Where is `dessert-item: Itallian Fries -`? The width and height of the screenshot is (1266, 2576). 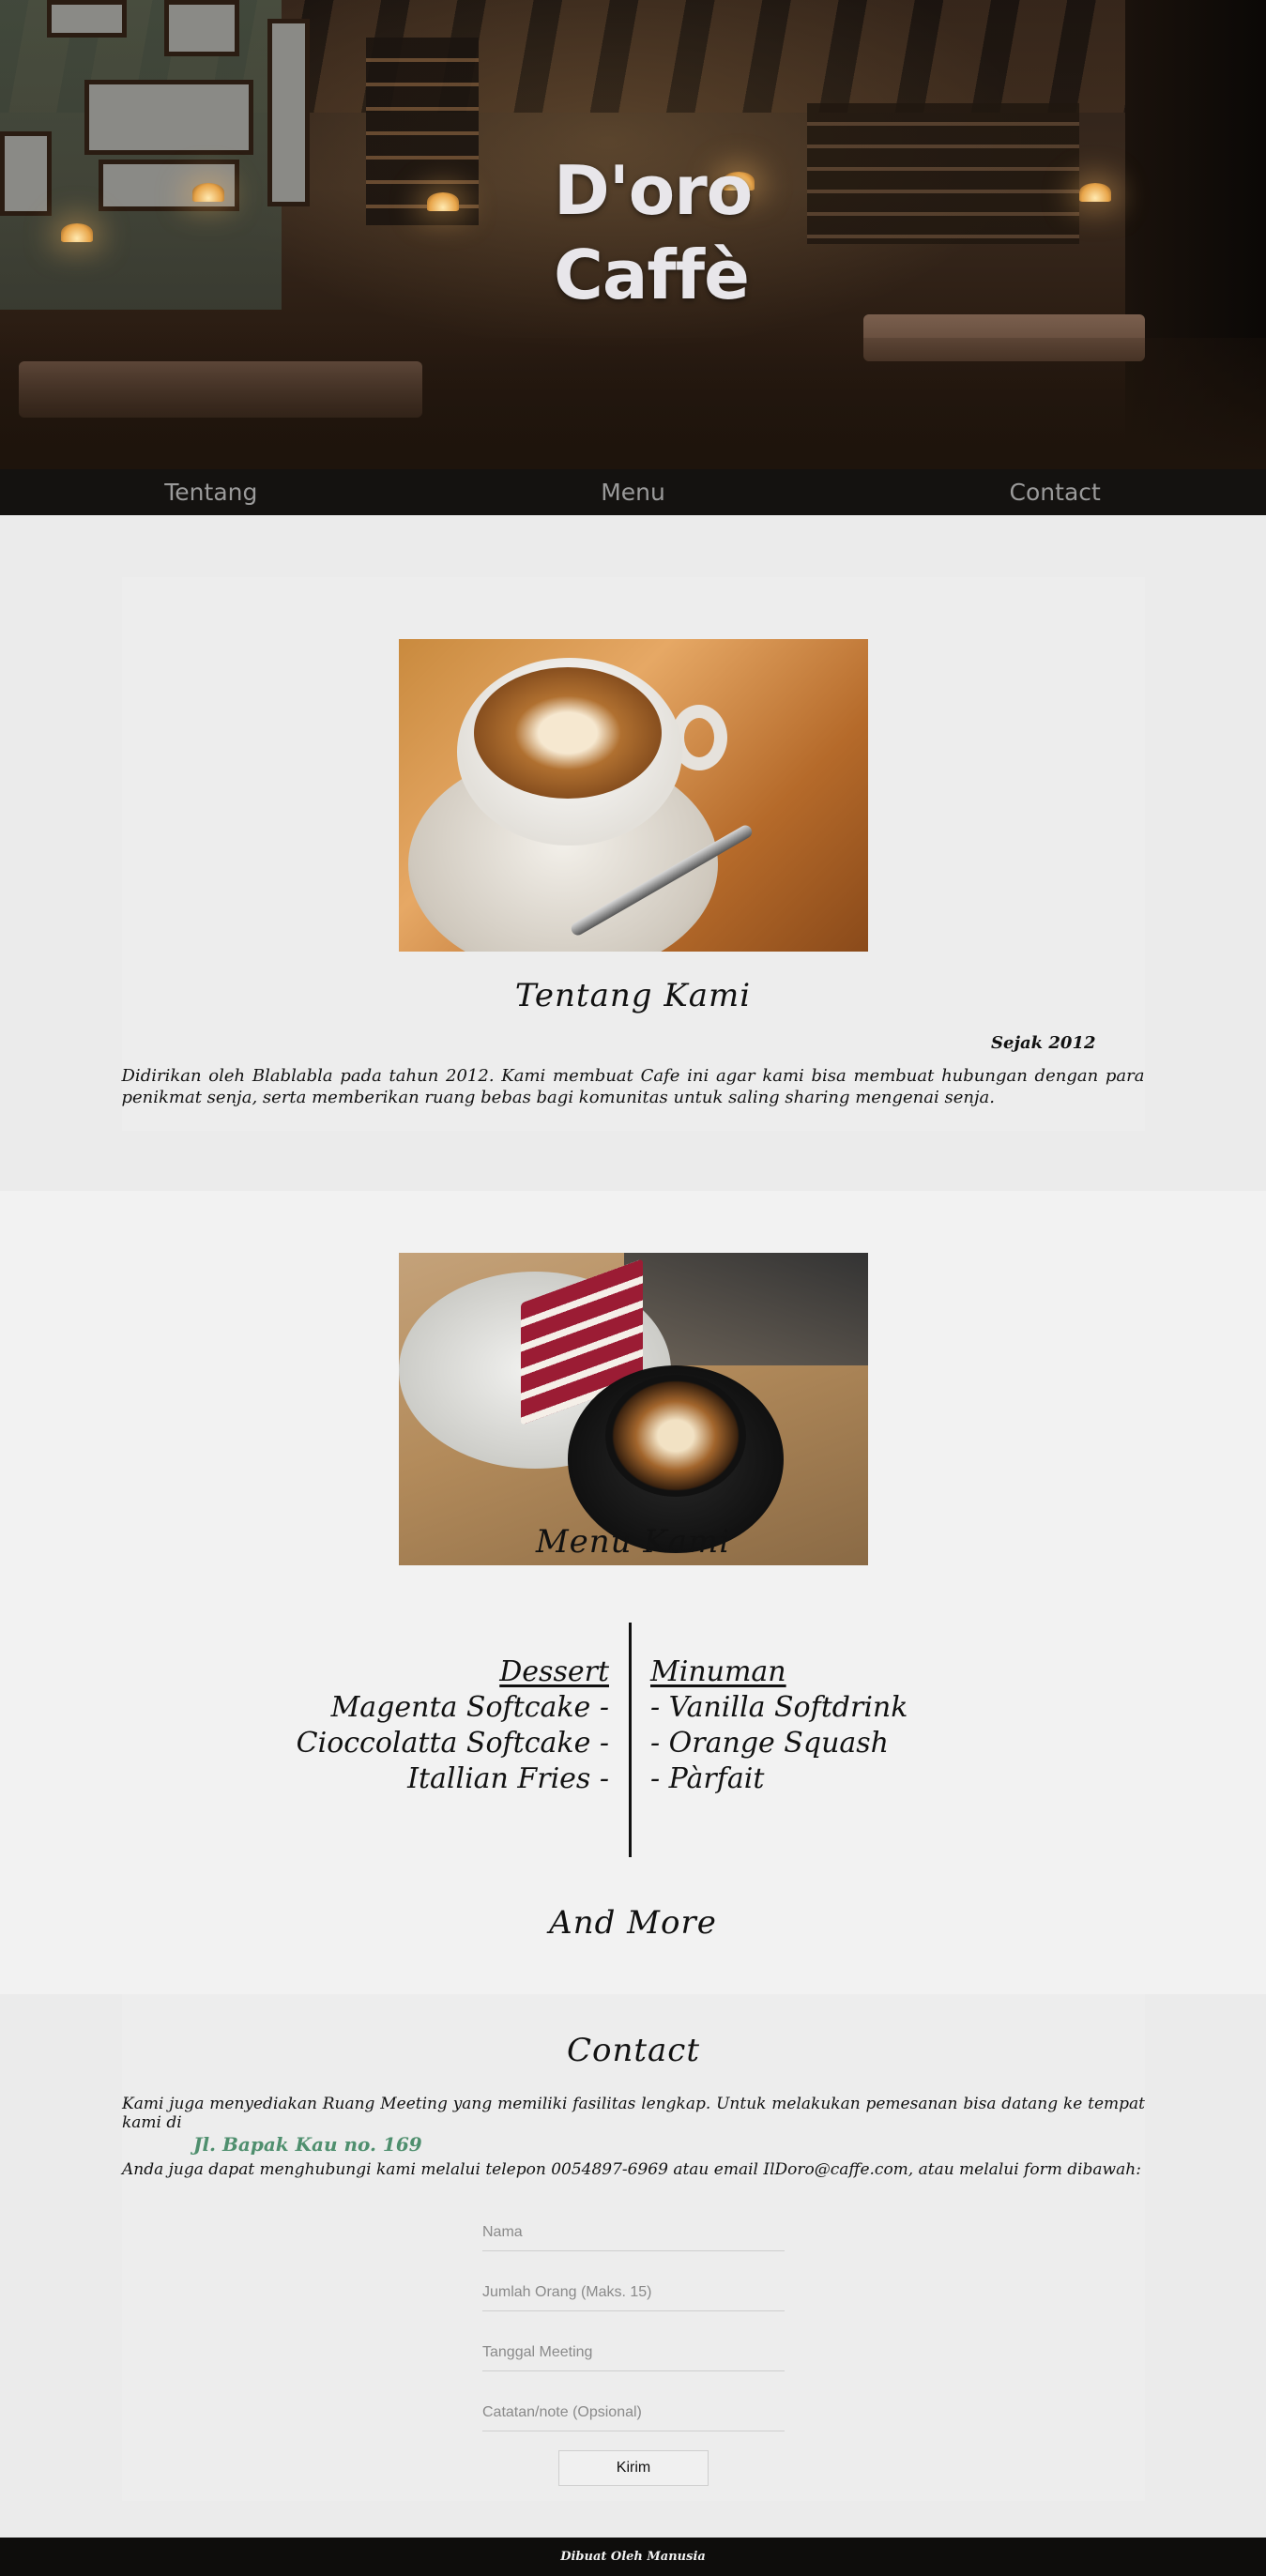
dessert-item: Itallian Fries - is located at coordinates (508, 1778).